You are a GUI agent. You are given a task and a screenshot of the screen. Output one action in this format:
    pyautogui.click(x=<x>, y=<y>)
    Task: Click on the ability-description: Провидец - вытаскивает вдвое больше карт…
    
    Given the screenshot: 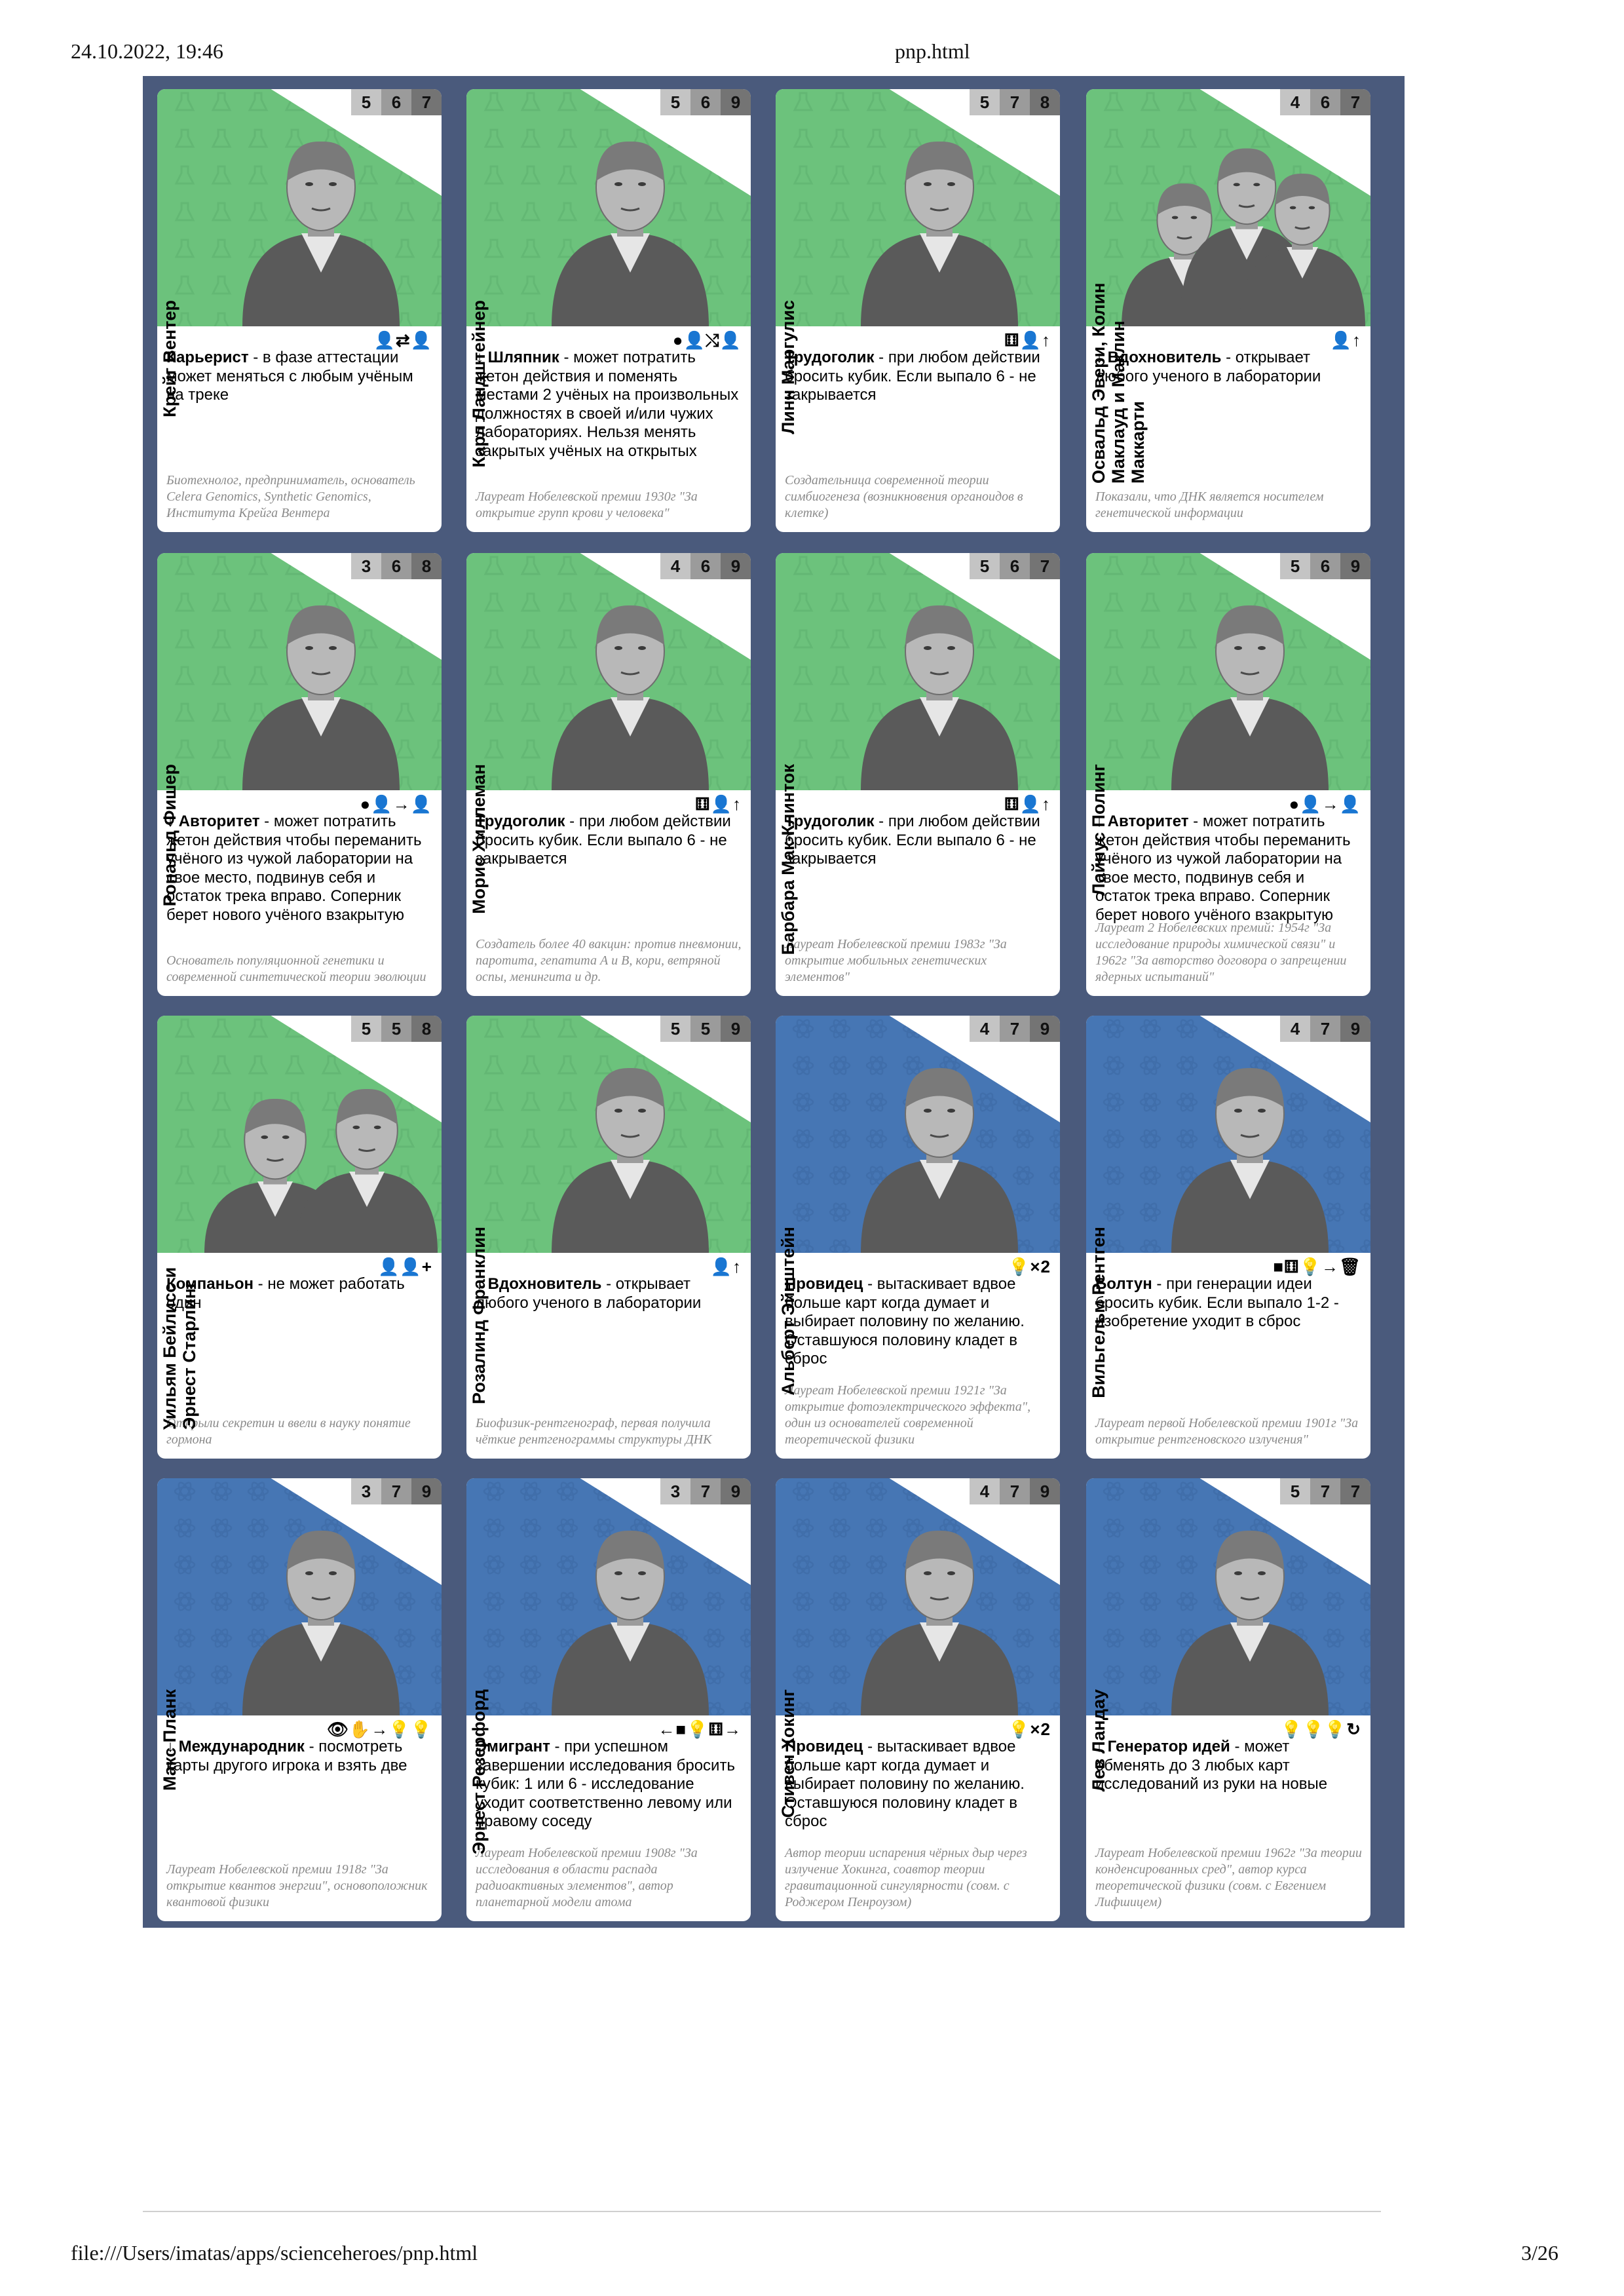 What is the action you would take?
    pyautogui.click(x=918, y=1784)
    